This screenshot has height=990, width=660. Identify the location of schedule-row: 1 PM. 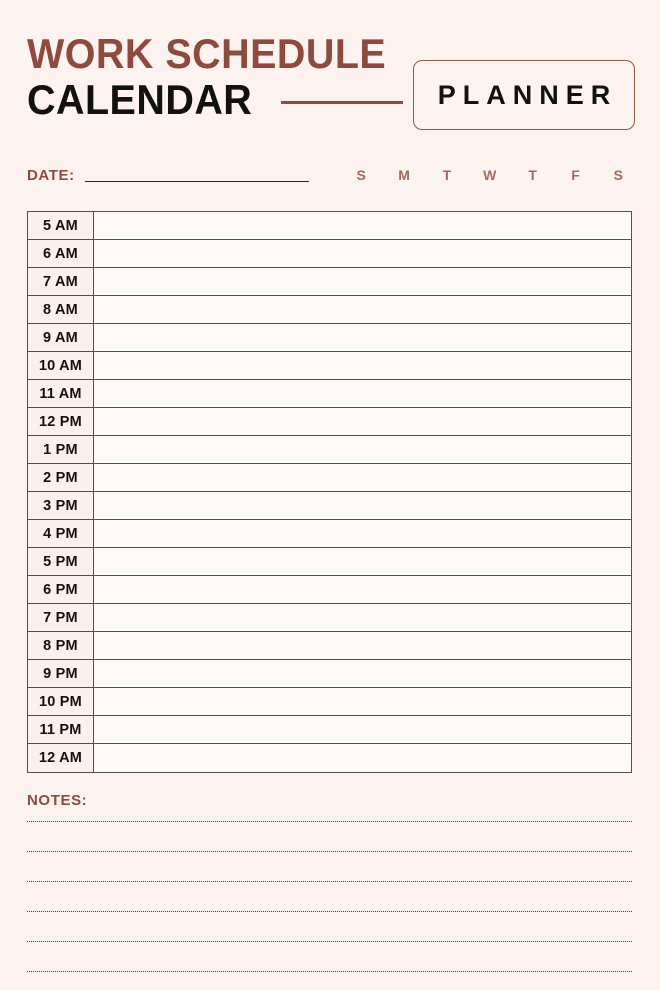
(329, 450).